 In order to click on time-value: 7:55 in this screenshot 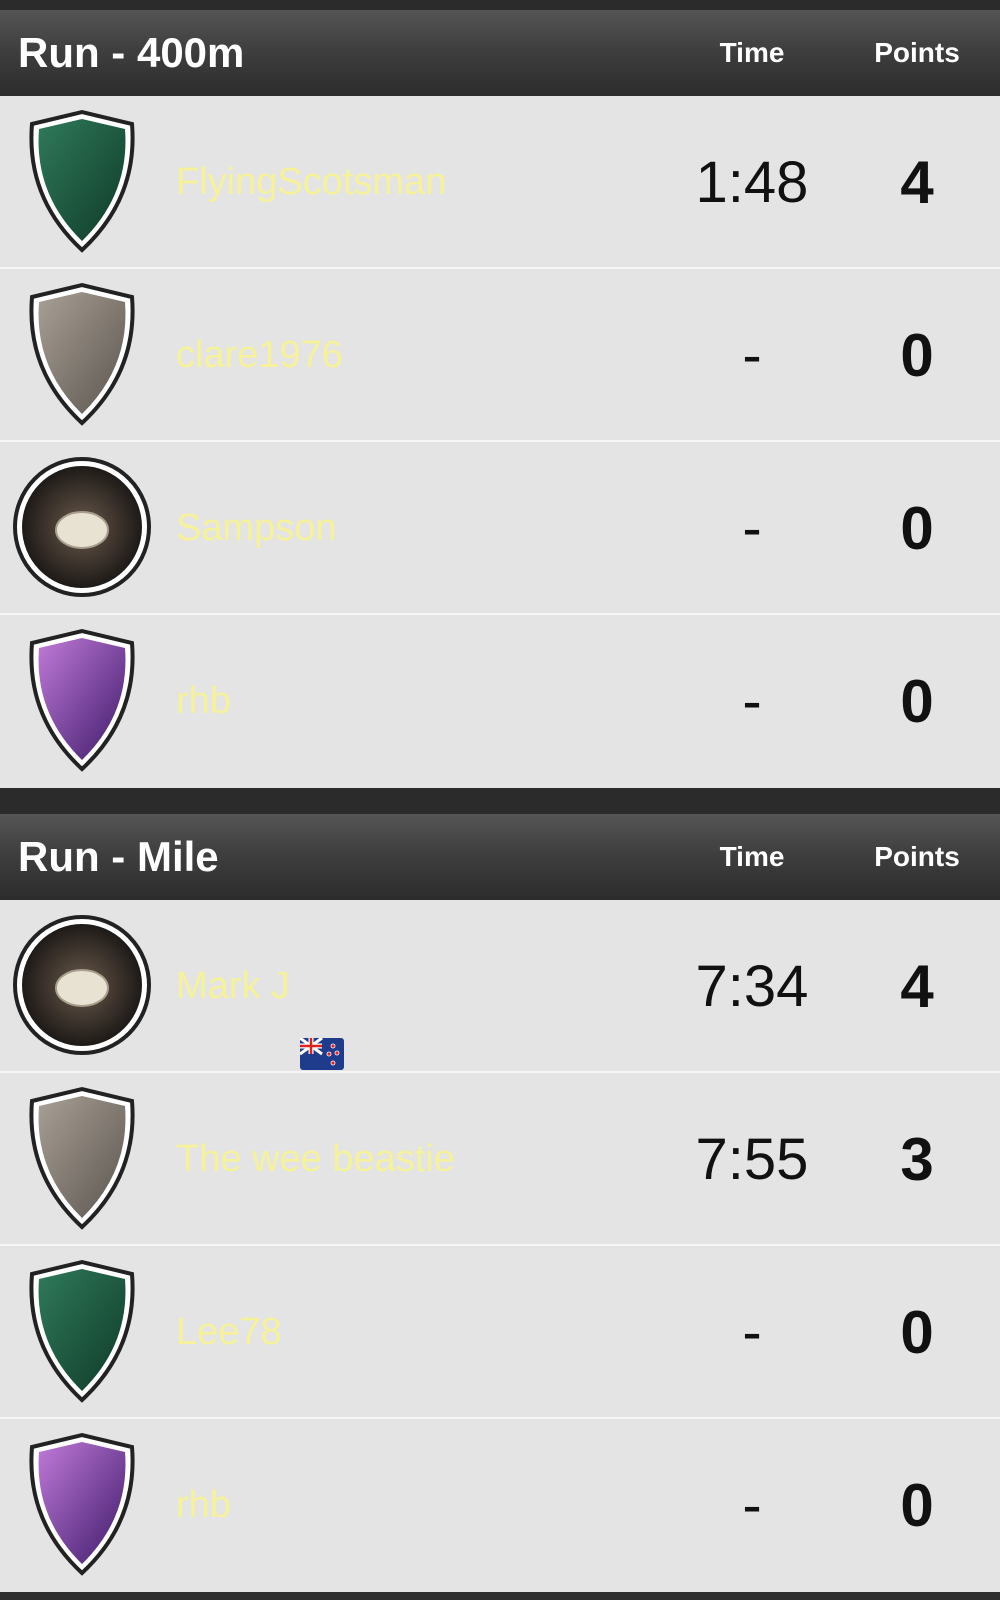, I will do `click(752, 1159)`.